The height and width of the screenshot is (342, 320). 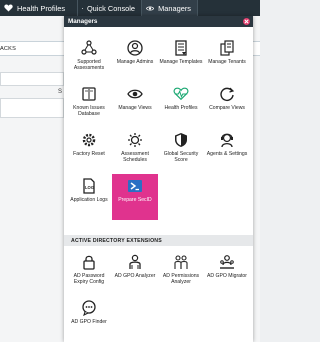 What do you see at coordinates (181, 108) in the screenshot?
I see `tile-label: Health Profiles` at bounding box center [181, 108].